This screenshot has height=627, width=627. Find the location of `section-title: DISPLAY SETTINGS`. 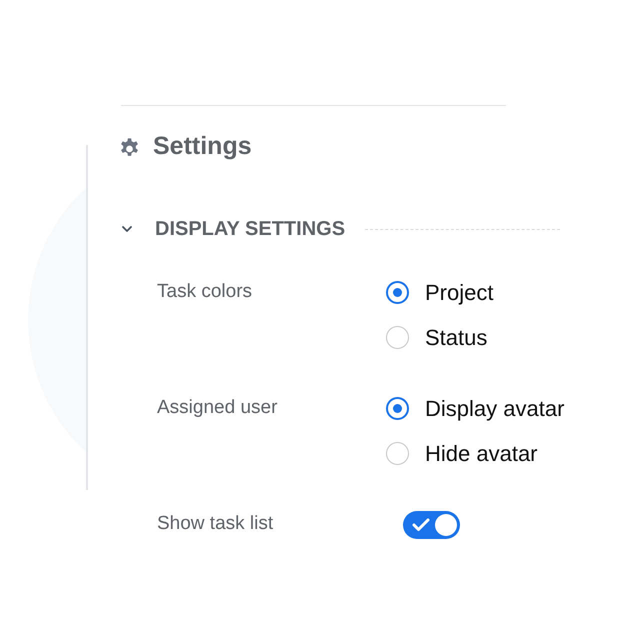

section-title: DISPLAY SETTINGS is located at coordinates (250, 229).